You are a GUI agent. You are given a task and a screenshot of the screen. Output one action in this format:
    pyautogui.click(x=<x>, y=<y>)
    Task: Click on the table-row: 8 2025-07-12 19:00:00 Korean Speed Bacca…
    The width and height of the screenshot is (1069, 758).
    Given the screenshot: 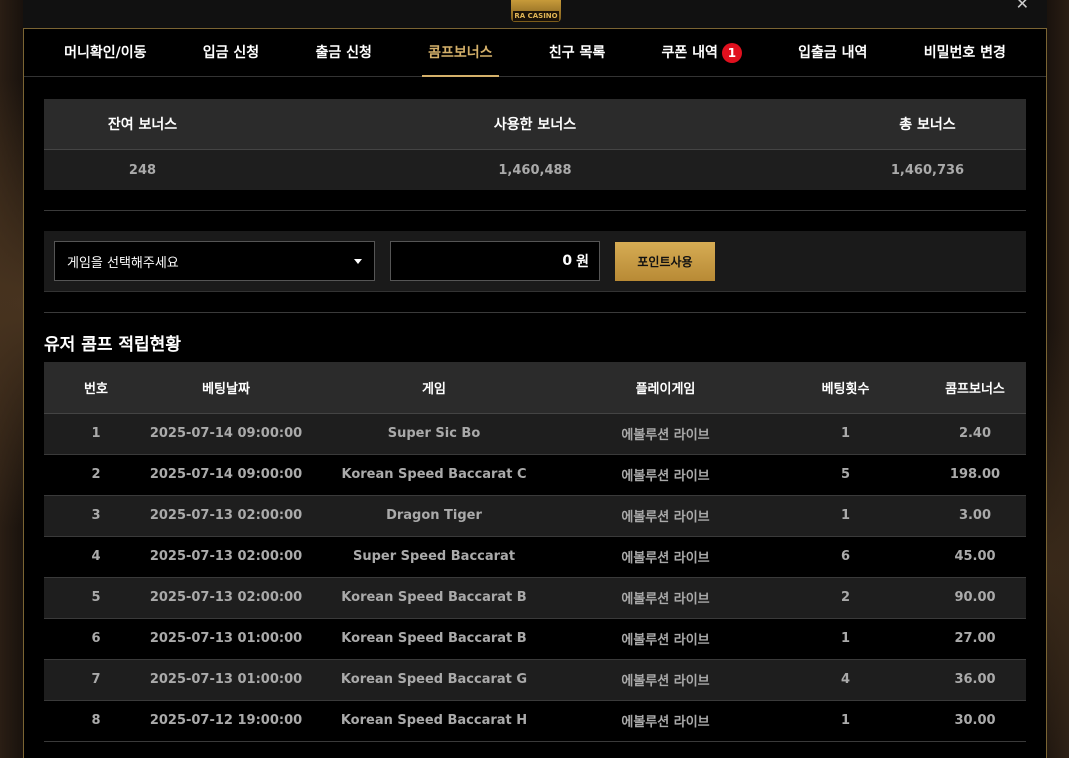 What is the action you would take?
    pyautogui.click(x=535, y=720)
    